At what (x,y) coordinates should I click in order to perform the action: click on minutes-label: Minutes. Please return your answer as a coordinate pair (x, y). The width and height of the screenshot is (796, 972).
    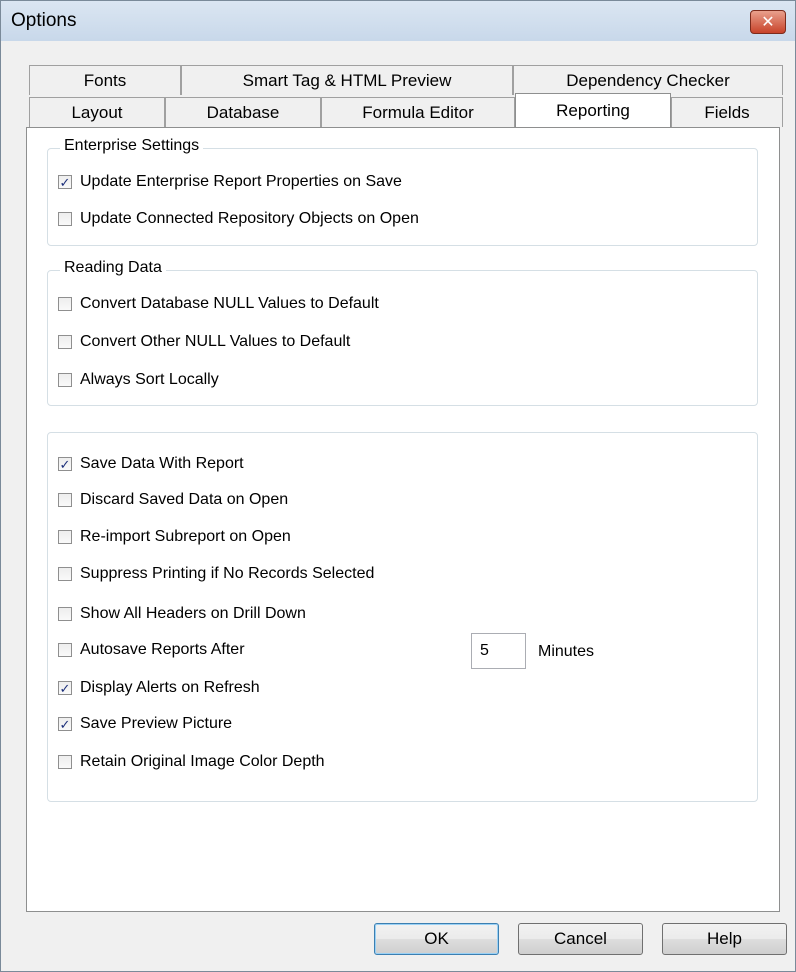
    Looking at the image, I should click on (566, 651).